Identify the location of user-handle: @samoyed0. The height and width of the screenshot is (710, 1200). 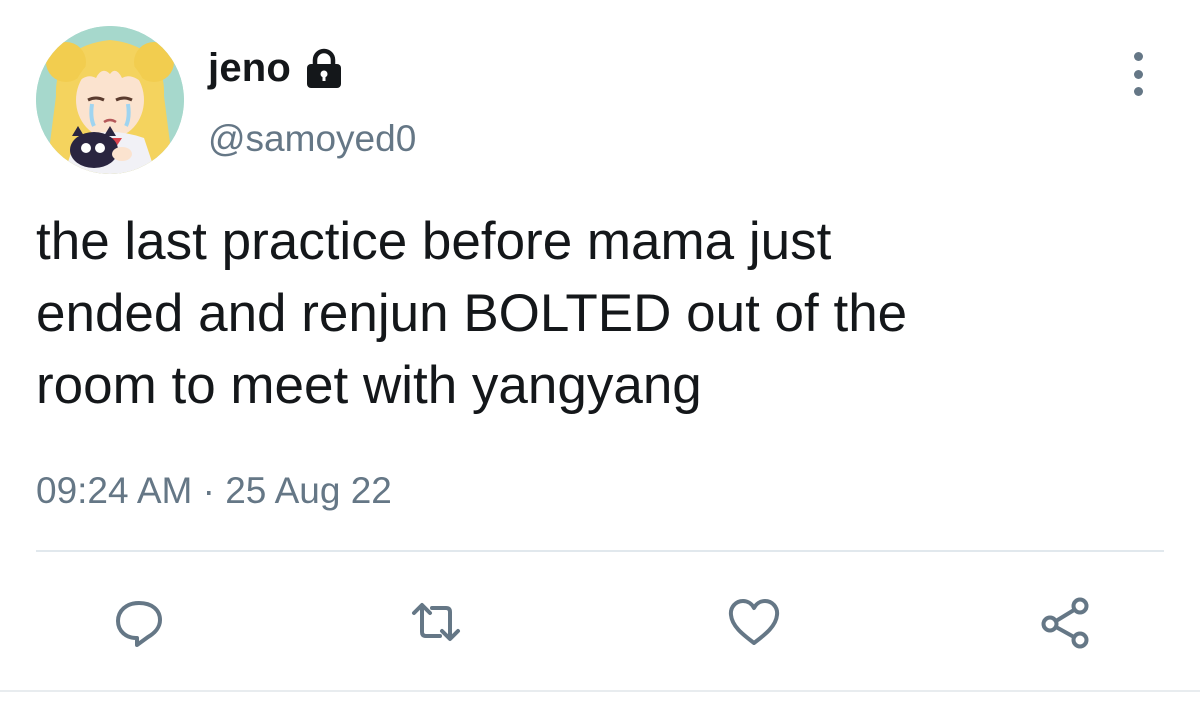
(312, 139).